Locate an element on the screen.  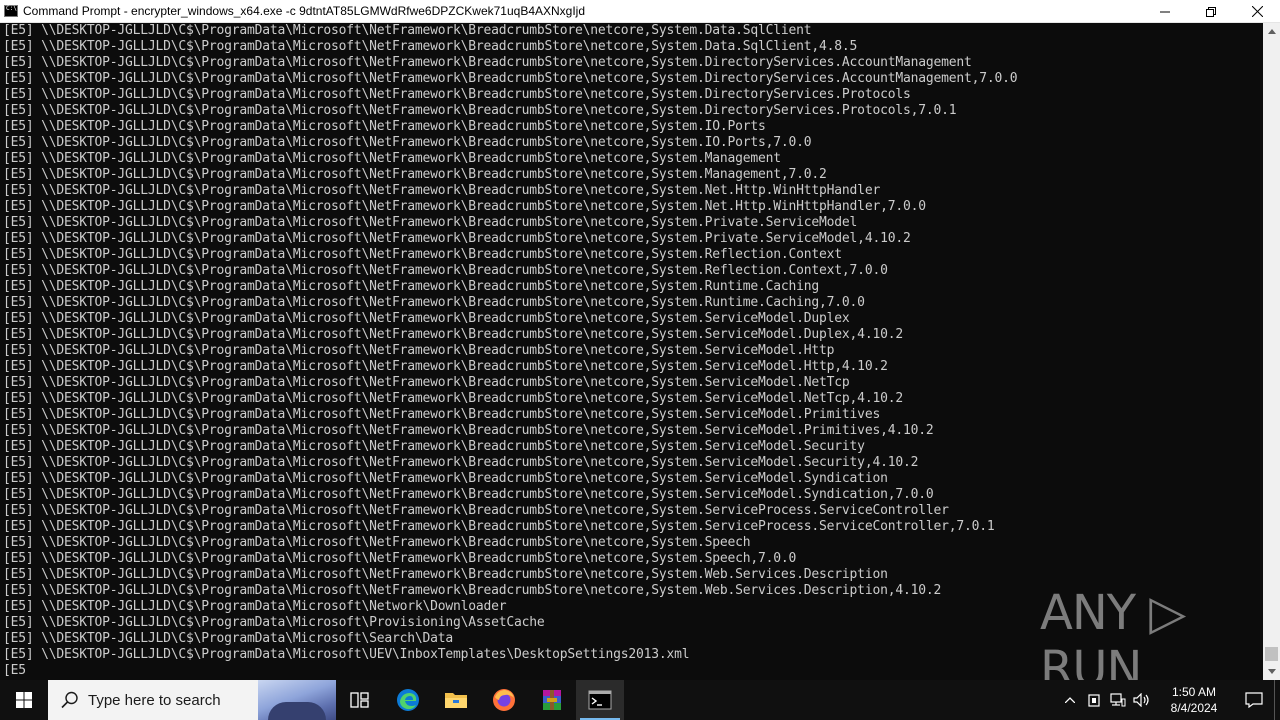
close-icon is located at coordinates (1257, 11).